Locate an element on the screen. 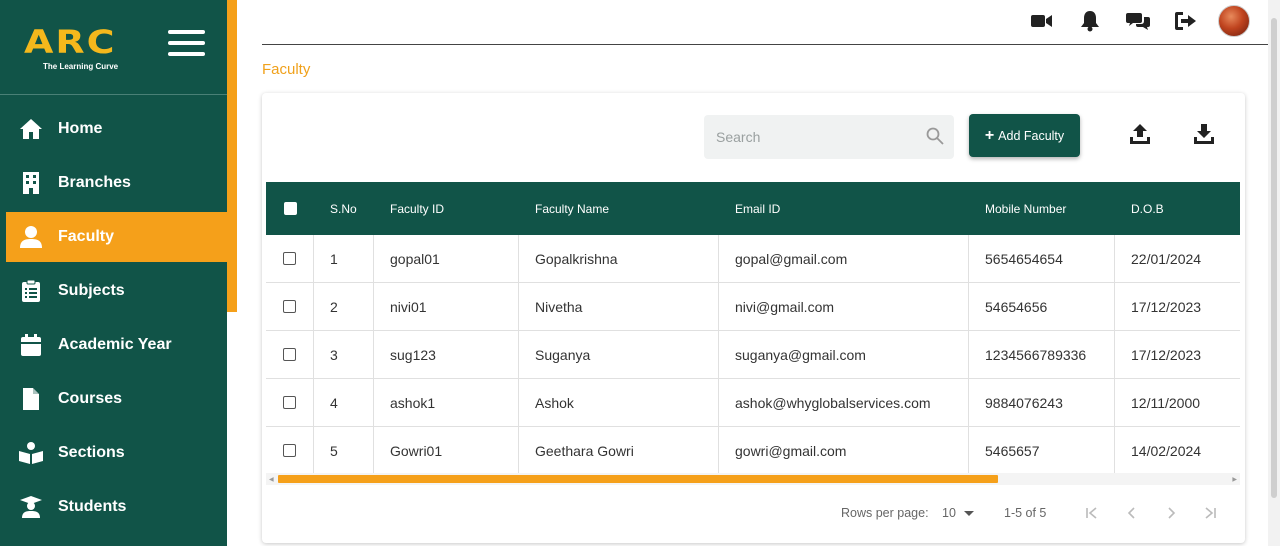 This screenshot has width=1280, height=546. topbar-divider is located at coordinates (765, 44).